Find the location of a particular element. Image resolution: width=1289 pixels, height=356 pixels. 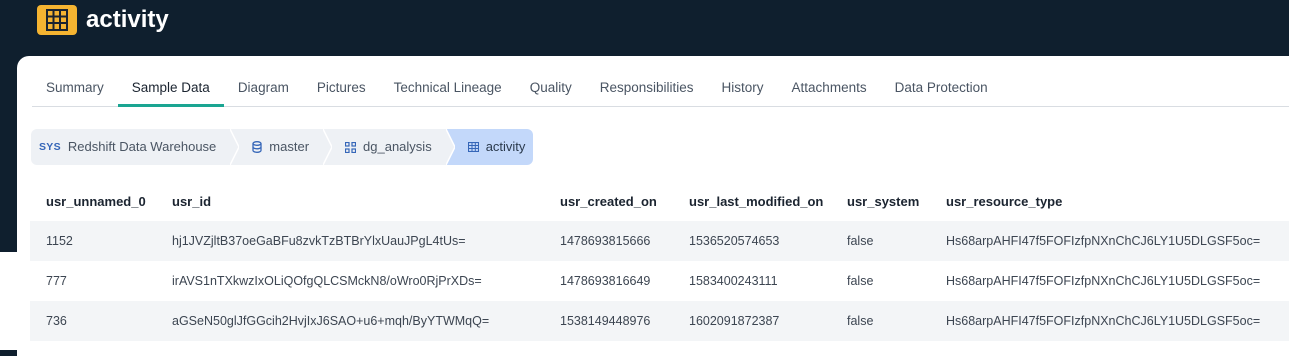

table-cell: 1602091872387 is located at coordinates (734, 321).